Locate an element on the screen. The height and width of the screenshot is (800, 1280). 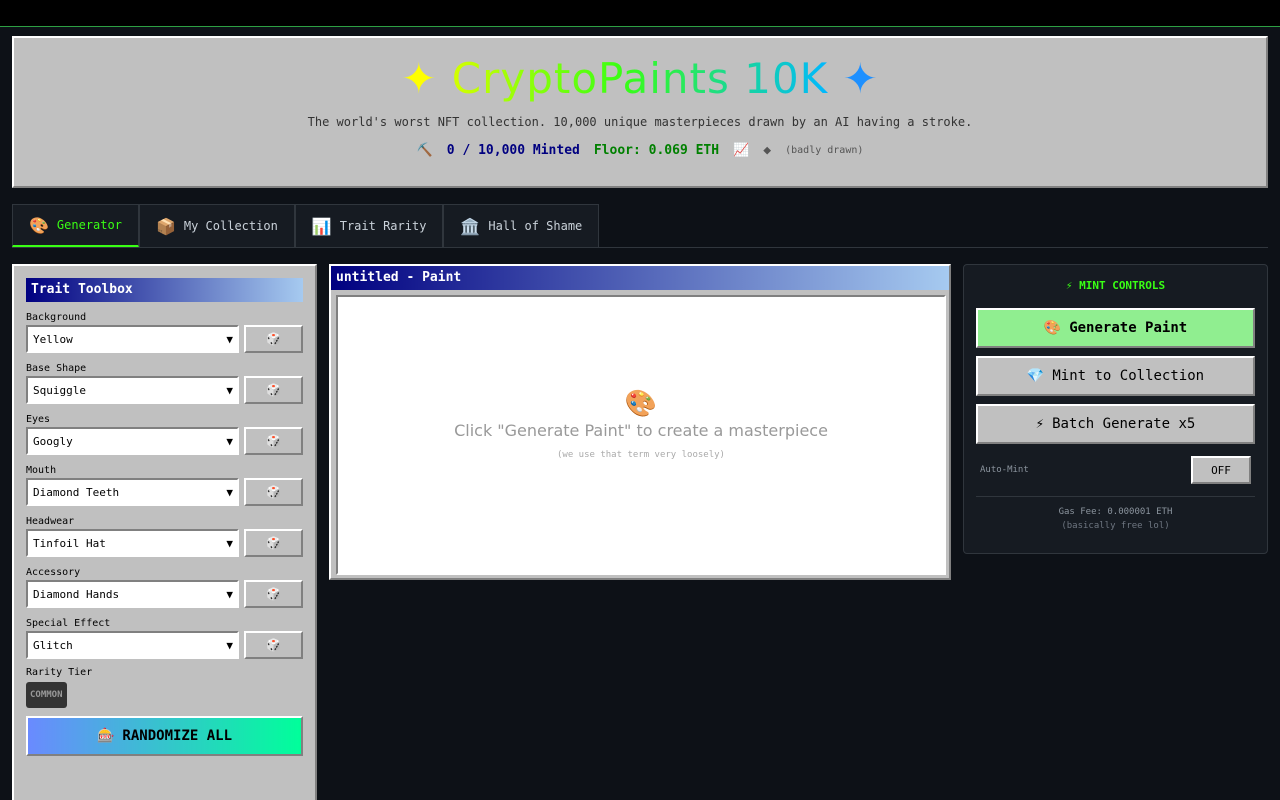
randomize-background-button: 🎲 is located at coordinates (273, 339).